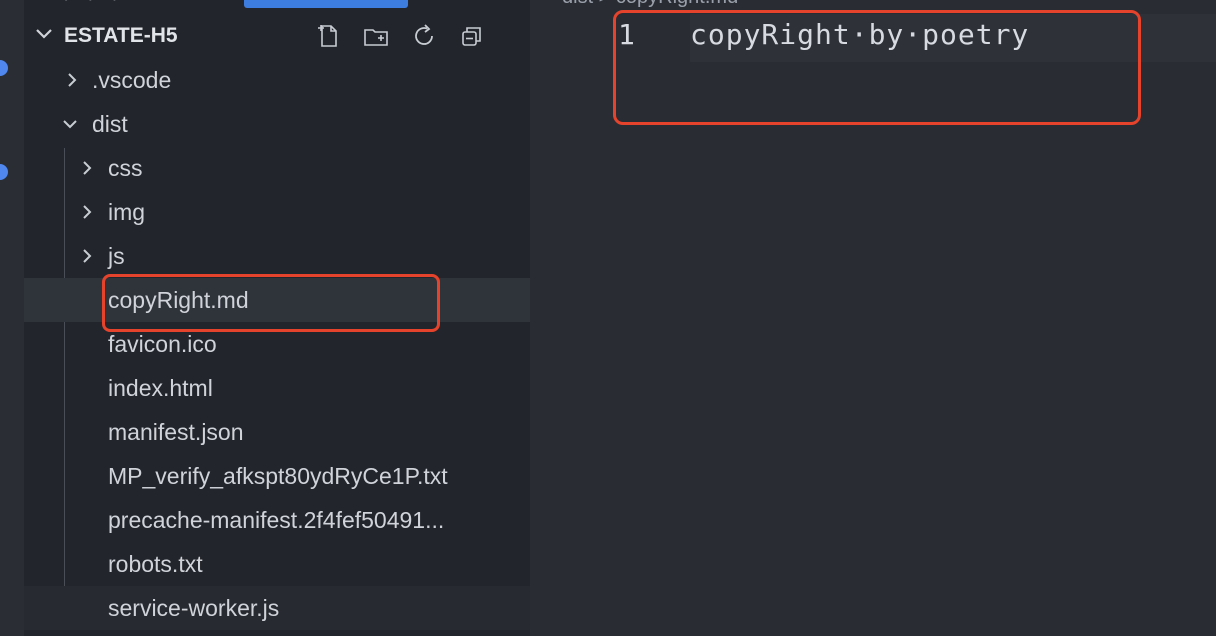 The image size is (1216, 636). I want to click on tree-item-robots-txt: robots.txt, so click(277, 564).